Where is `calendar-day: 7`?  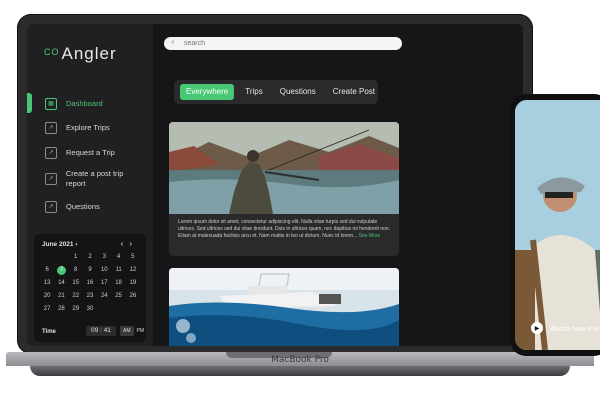
calendar-day: 7 is located at coordinates (61, 270).